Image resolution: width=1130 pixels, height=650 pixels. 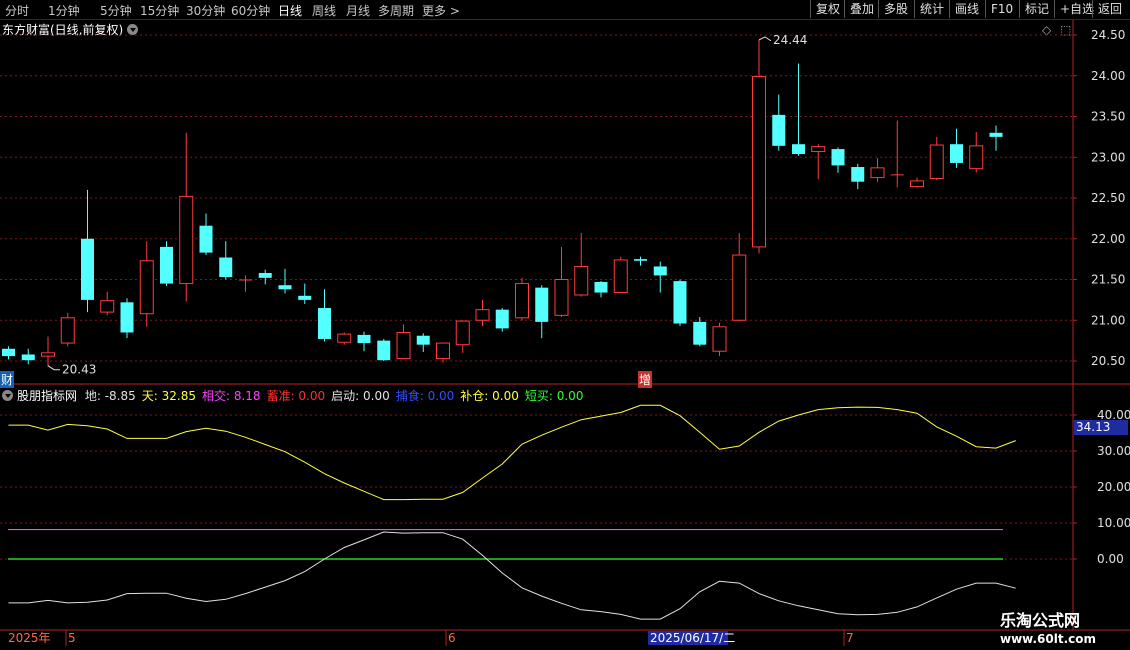 What do you see at coordinates (850, 638) in the screenshot?
I see `date-month-label: 7` at bounding box center [850, 638].